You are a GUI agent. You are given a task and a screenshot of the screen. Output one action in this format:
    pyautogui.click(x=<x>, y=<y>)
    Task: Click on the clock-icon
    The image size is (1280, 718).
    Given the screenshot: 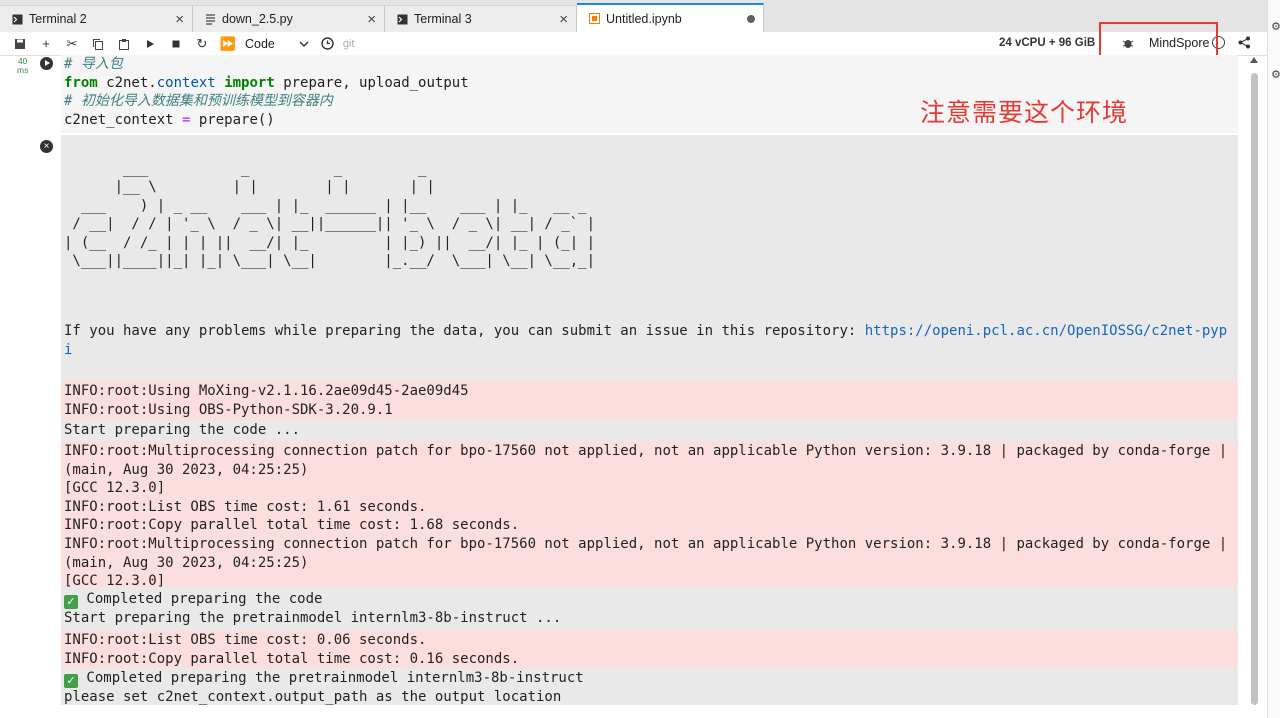 What is the action you would take?
    pyautogui.click(x=328, y=44)
    